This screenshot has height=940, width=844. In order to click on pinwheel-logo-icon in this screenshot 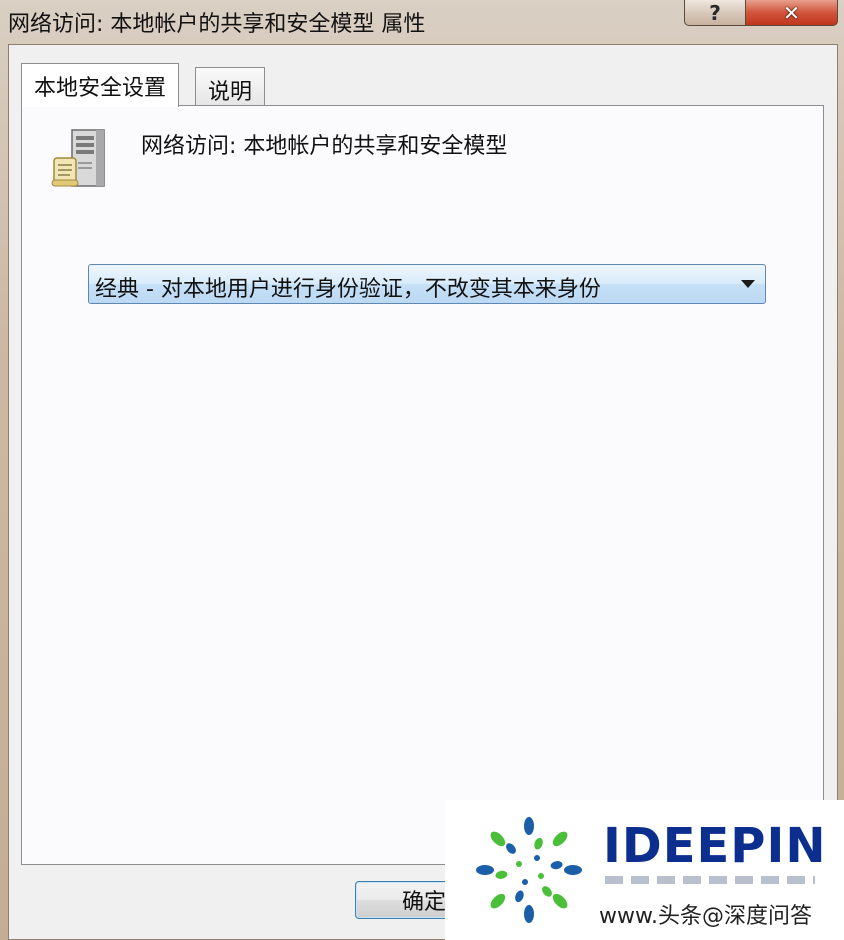, I will do `click(529, 870)`.